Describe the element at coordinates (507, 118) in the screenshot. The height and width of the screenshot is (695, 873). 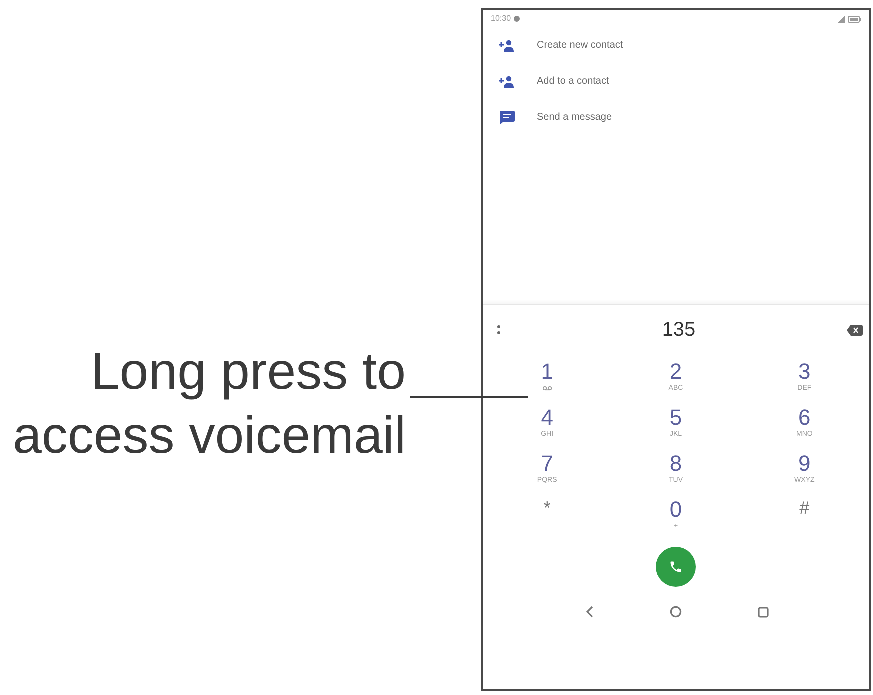
I see `message-icon` at that location.